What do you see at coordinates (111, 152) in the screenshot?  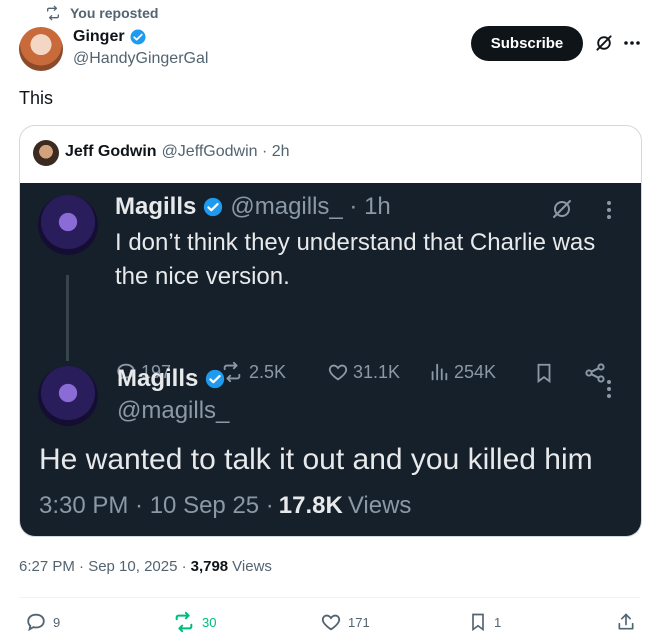 I see `quote-author-name: Jeff Godwin` at bounding box center [111, 152].